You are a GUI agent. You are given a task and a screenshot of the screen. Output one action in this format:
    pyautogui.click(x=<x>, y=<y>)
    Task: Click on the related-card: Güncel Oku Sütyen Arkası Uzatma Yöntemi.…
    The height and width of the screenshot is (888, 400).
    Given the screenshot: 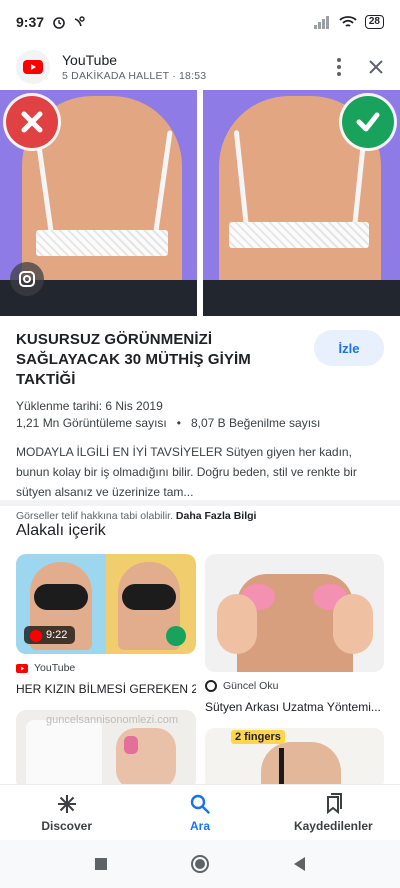 What is the action you would take?
    pyautogui.click(x=294, y=634)
    